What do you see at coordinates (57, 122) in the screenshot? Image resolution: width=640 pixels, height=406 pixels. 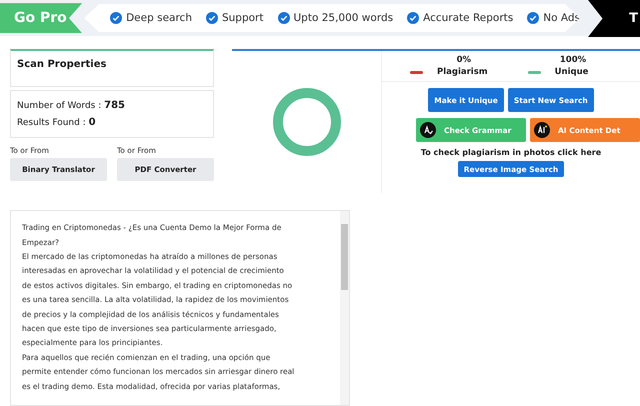 I see `stat-text: Results Found : 0` at bounding box center [57, 122].